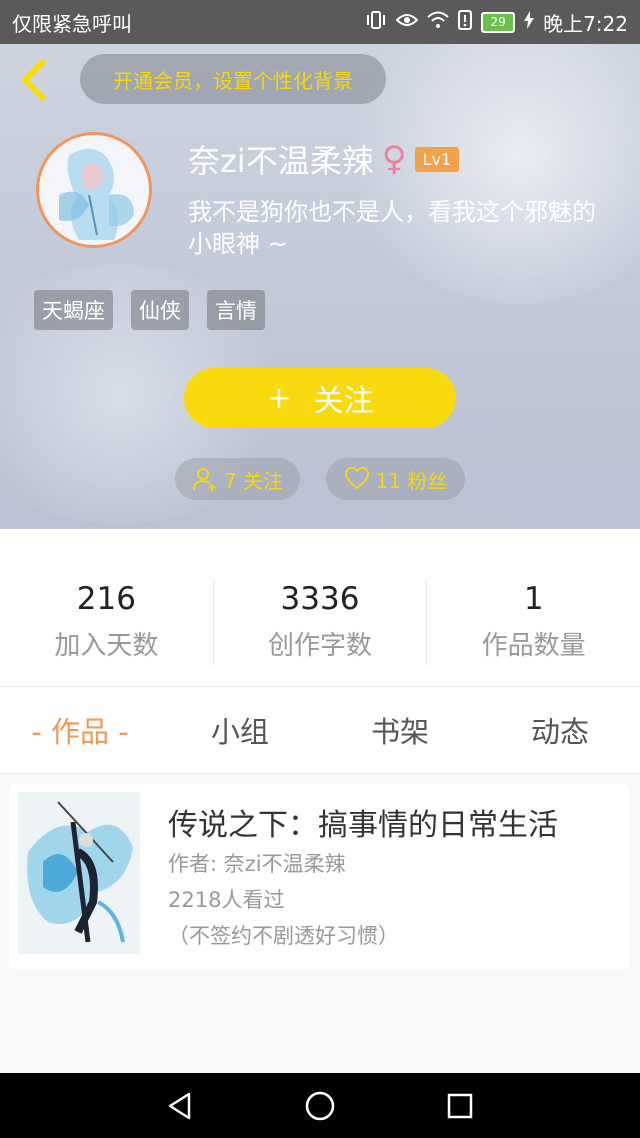  What do you see at coordinates (107, 622) in the screenshot?
I see `stat-join-days: 216 加入天数` at bounding box center [107, 622].